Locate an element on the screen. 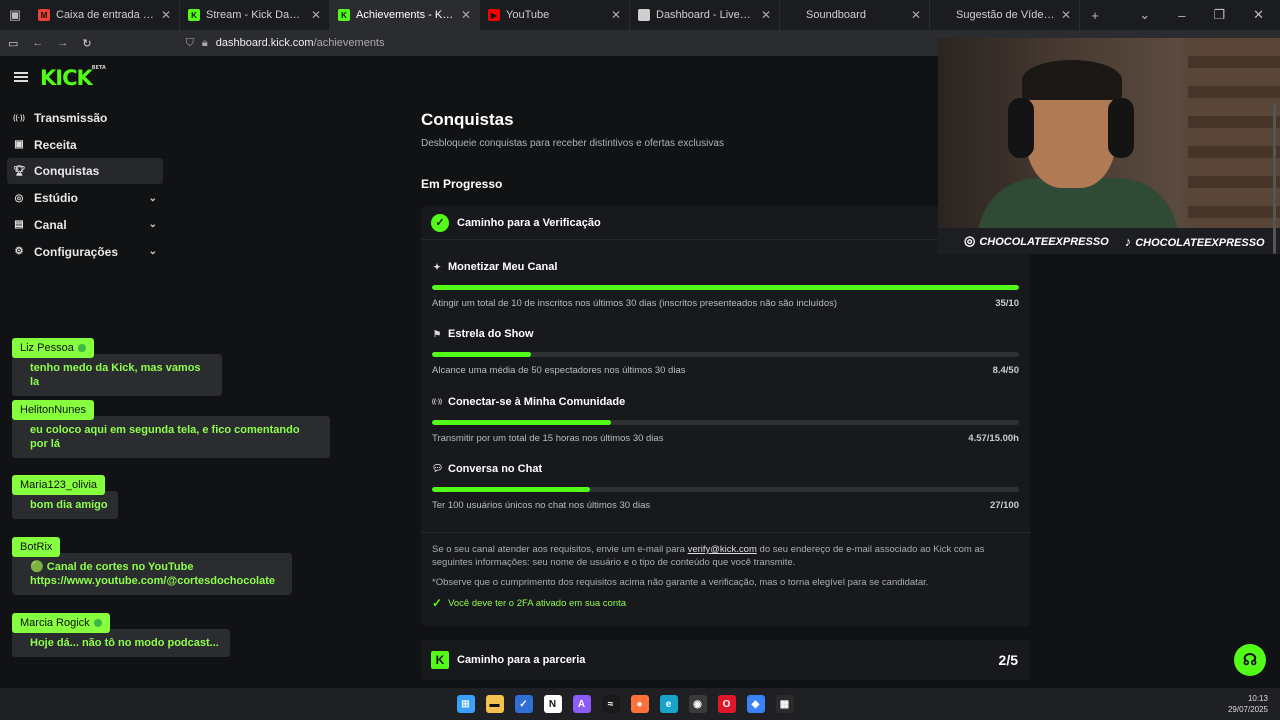  sidebar-item-label: Estúdio is located at coordinates (56, 198).